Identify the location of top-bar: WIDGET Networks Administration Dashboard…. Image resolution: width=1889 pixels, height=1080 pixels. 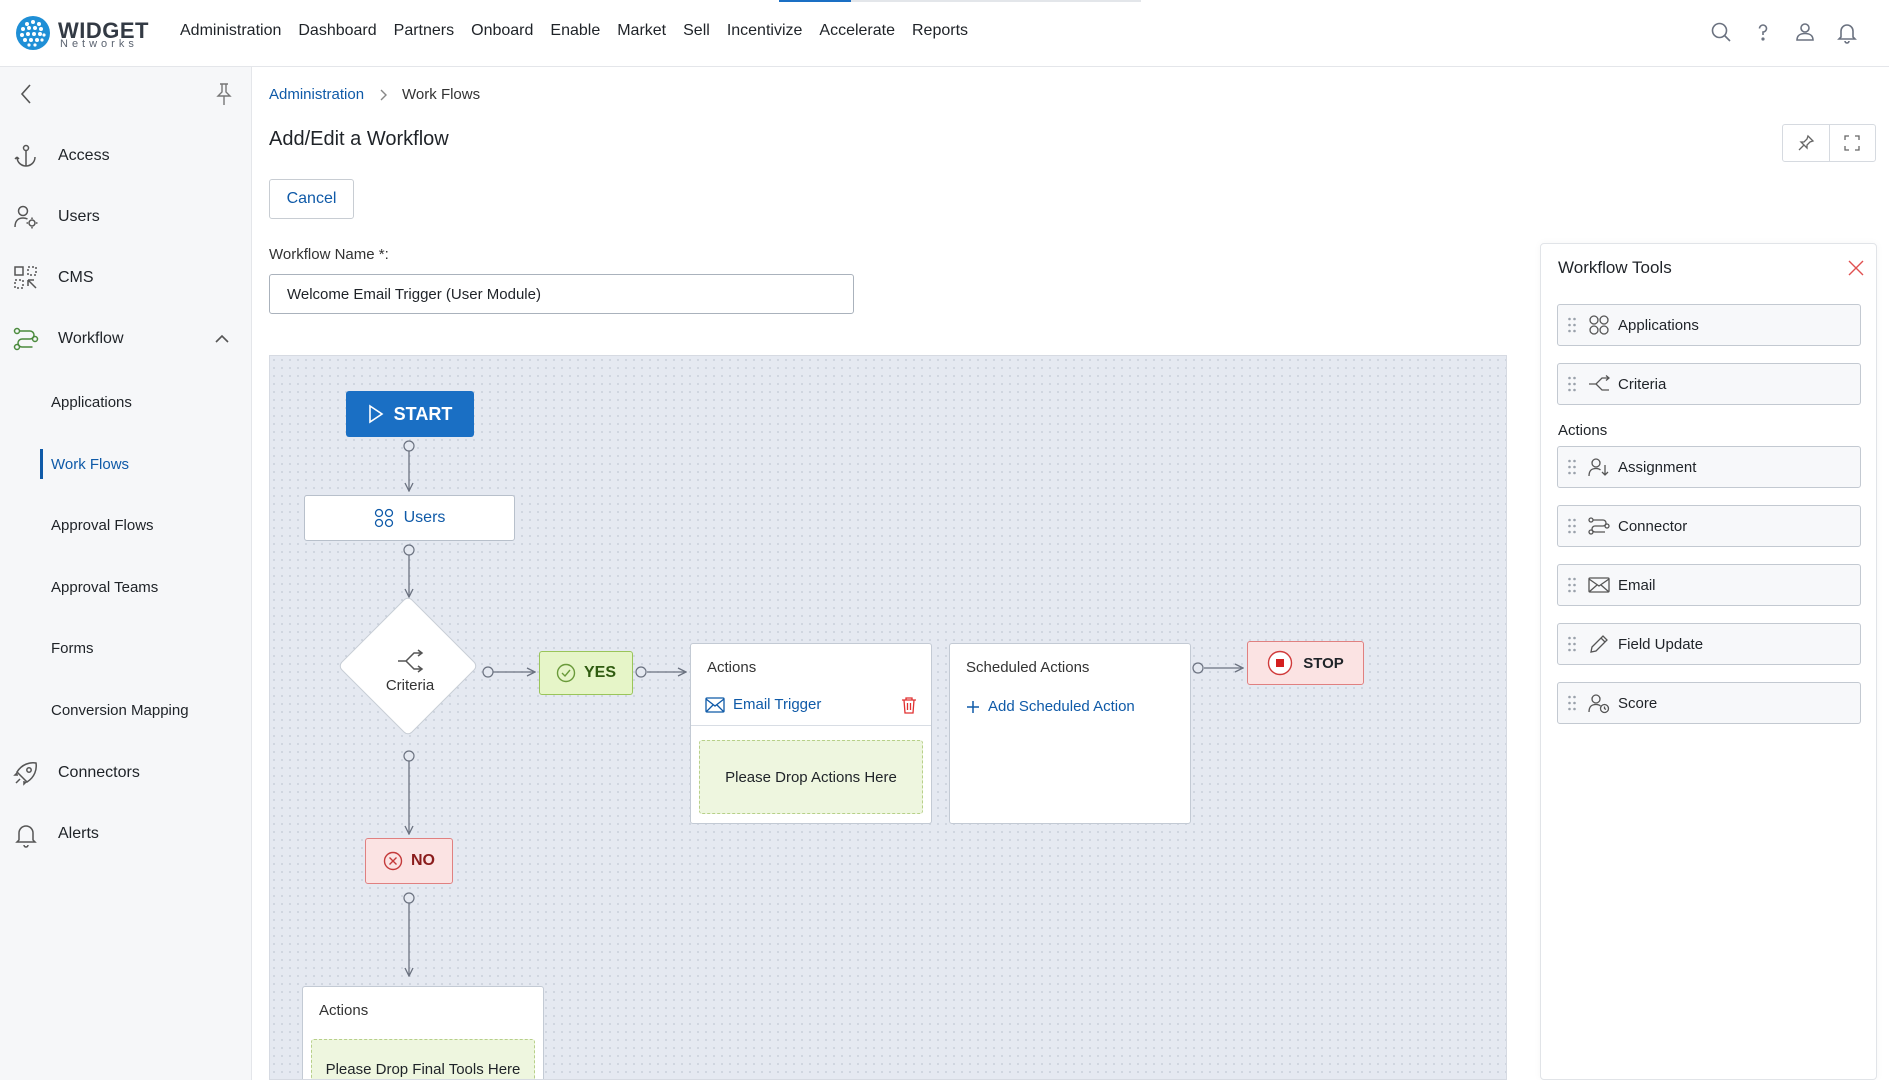
(944, 33).